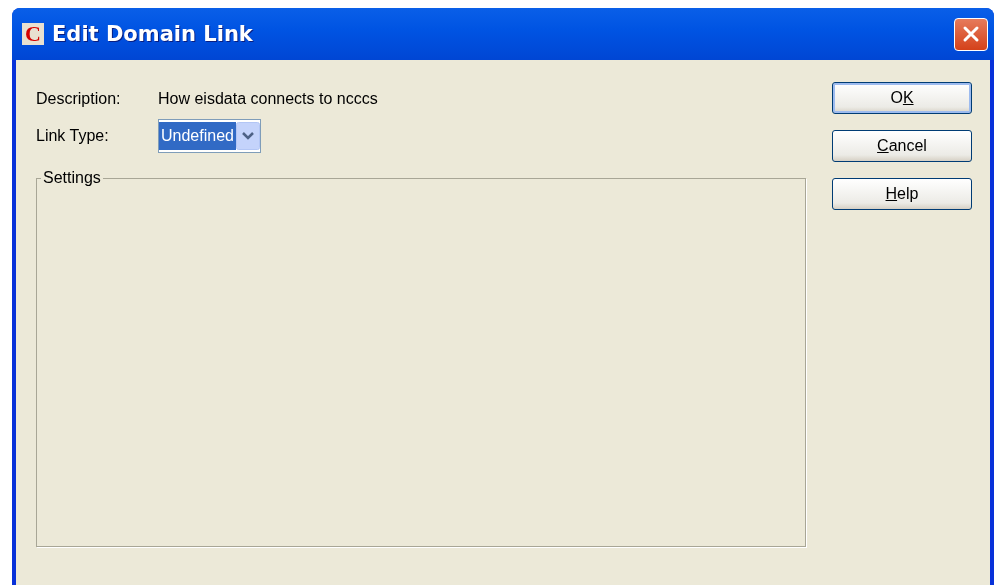  I want to click on field-label: Link Type:, so click(73, 135).